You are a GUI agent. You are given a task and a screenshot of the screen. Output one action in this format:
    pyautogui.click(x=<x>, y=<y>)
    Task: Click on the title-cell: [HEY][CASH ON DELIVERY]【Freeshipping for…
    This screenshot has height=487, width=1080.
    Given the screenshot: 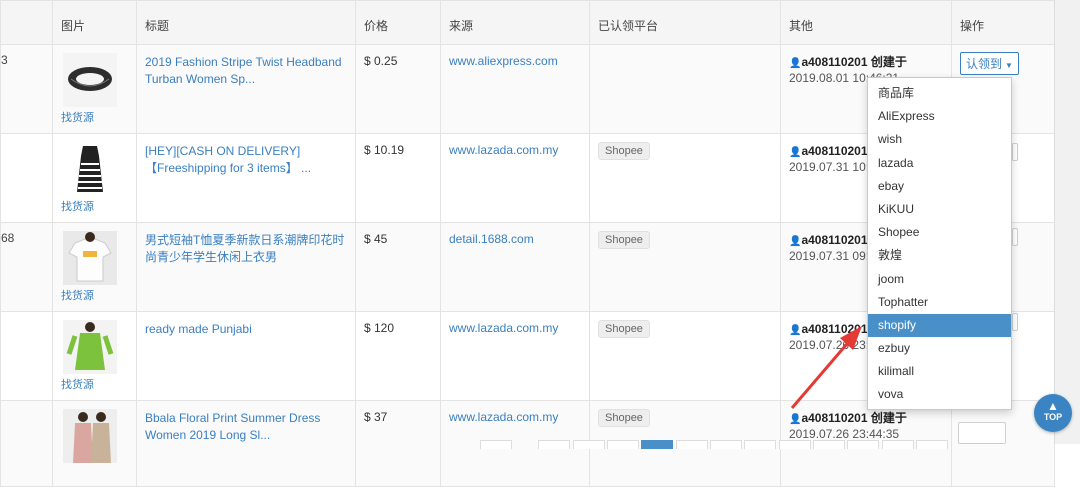 What is the action you would take?
    pyautogui.click(x=246, y=178)
    